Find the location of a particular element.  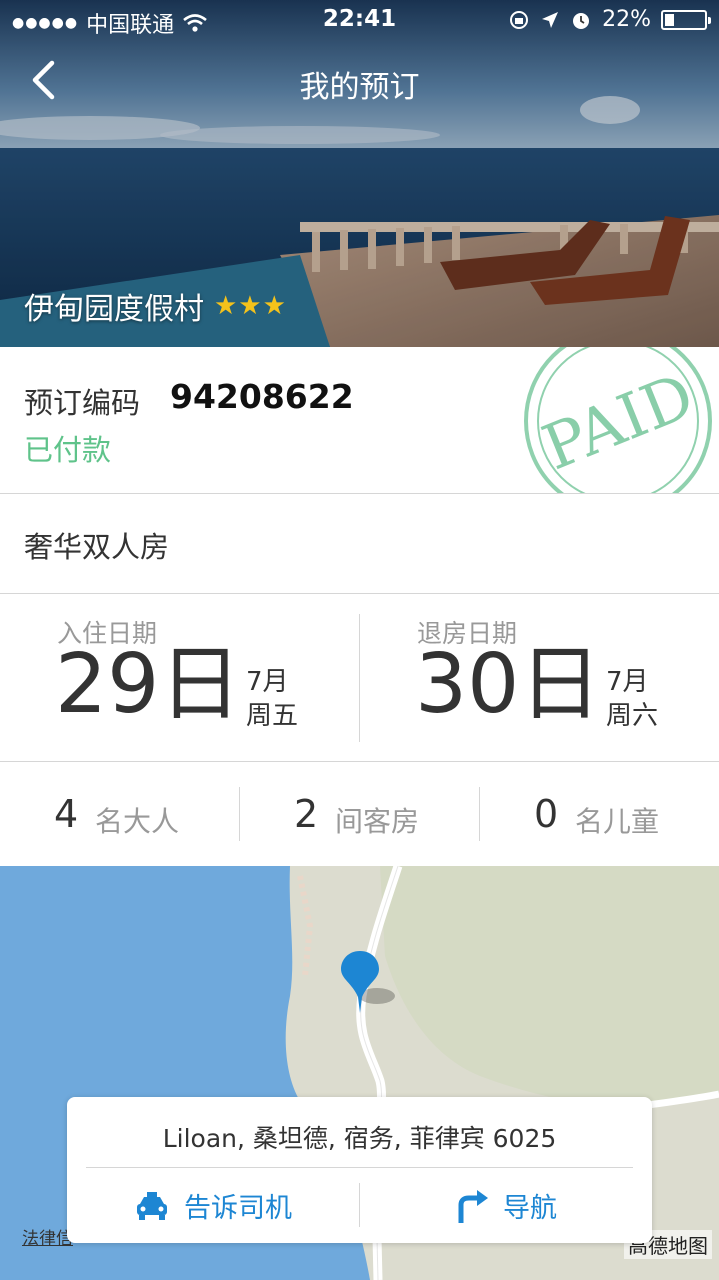

booking-code-value: 94208622 is located at coordinates (262, 396).